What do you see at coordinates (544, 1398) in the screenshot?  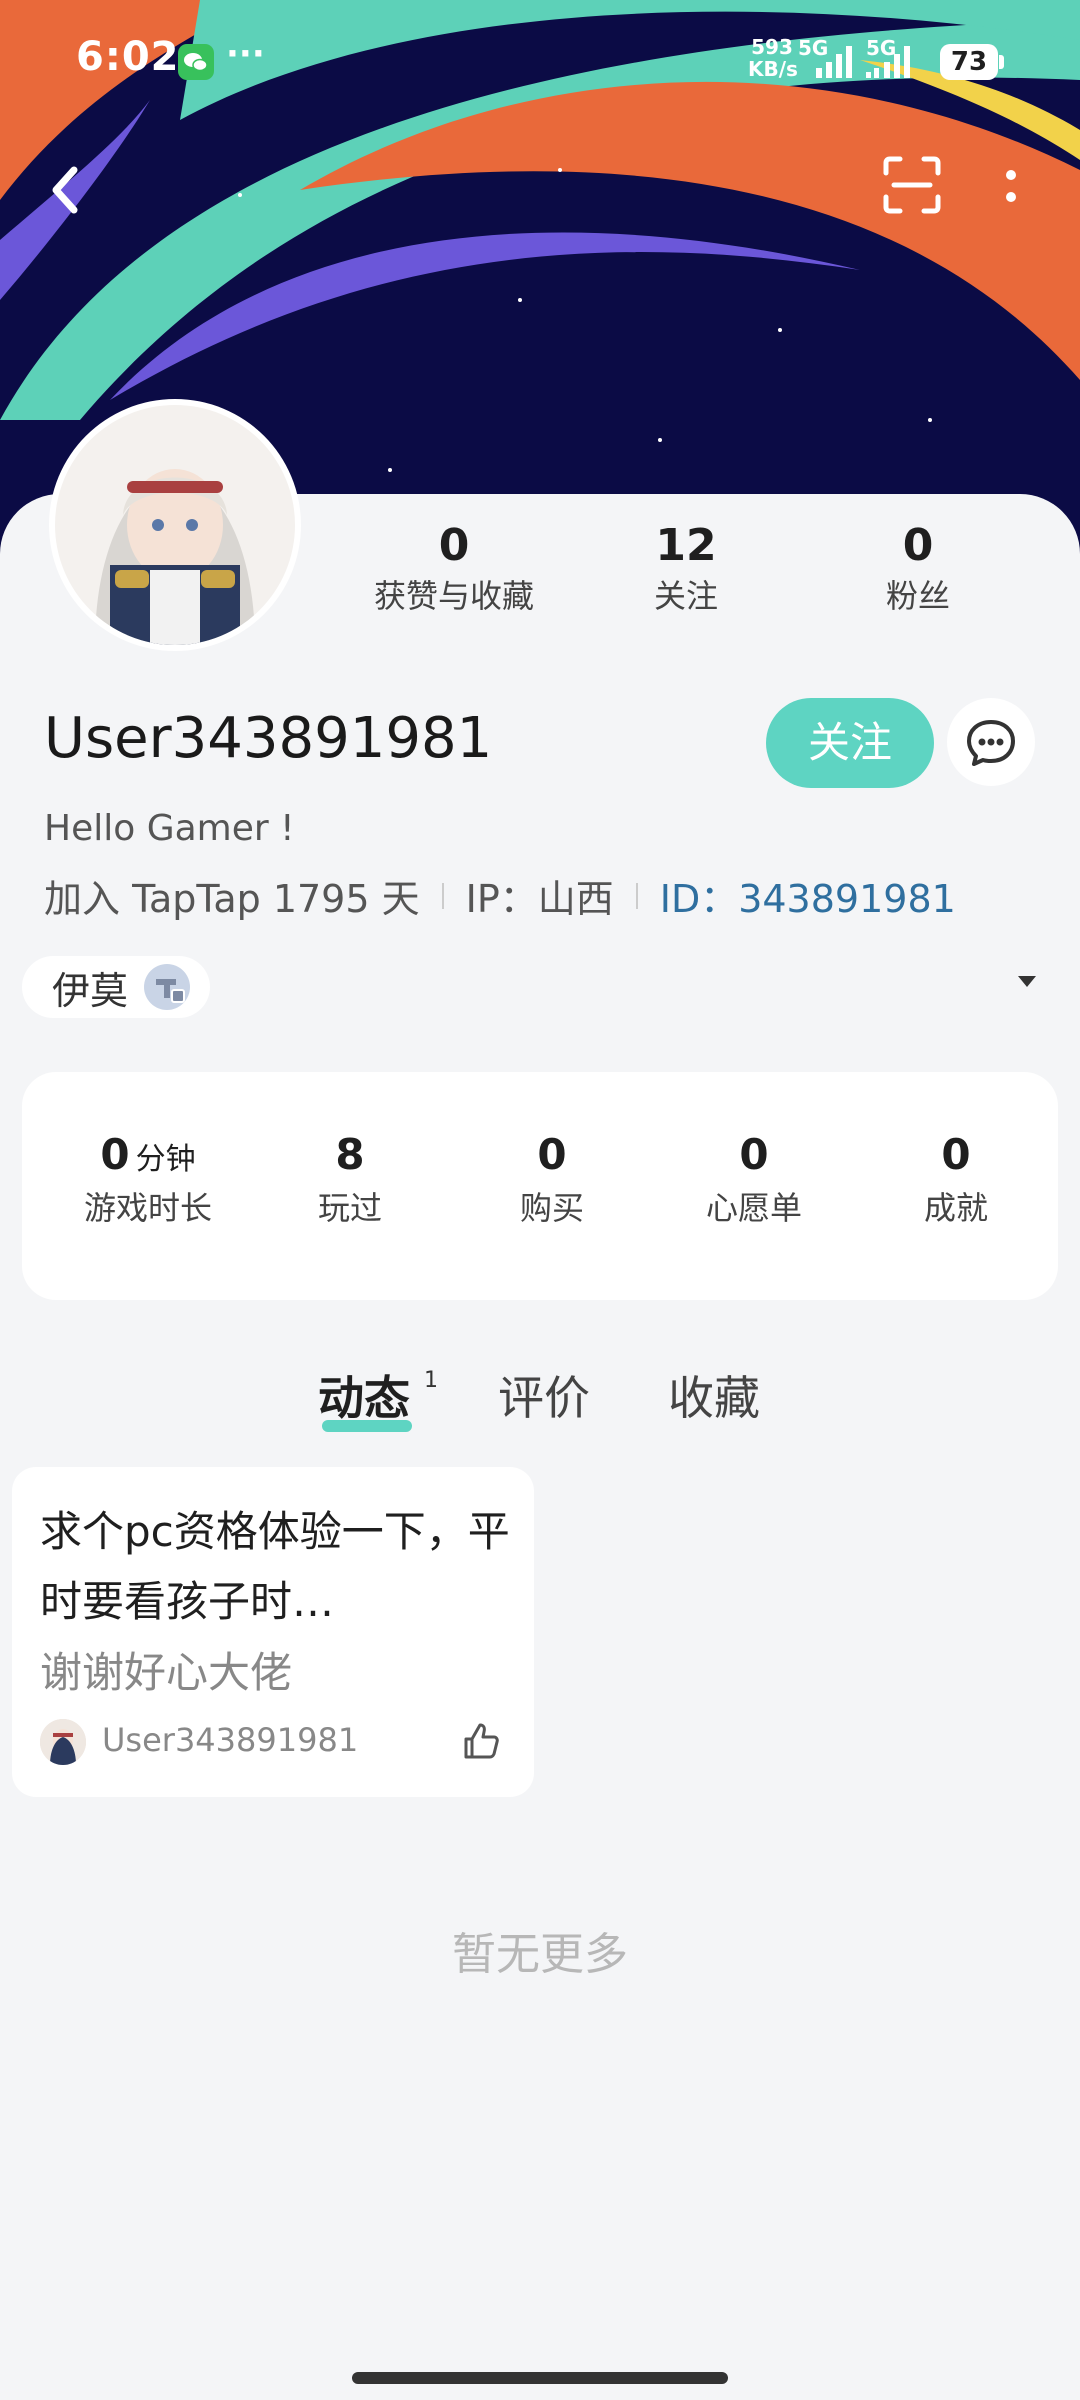 I see `tab-label: 评价` at bounding box center [544, 1398].